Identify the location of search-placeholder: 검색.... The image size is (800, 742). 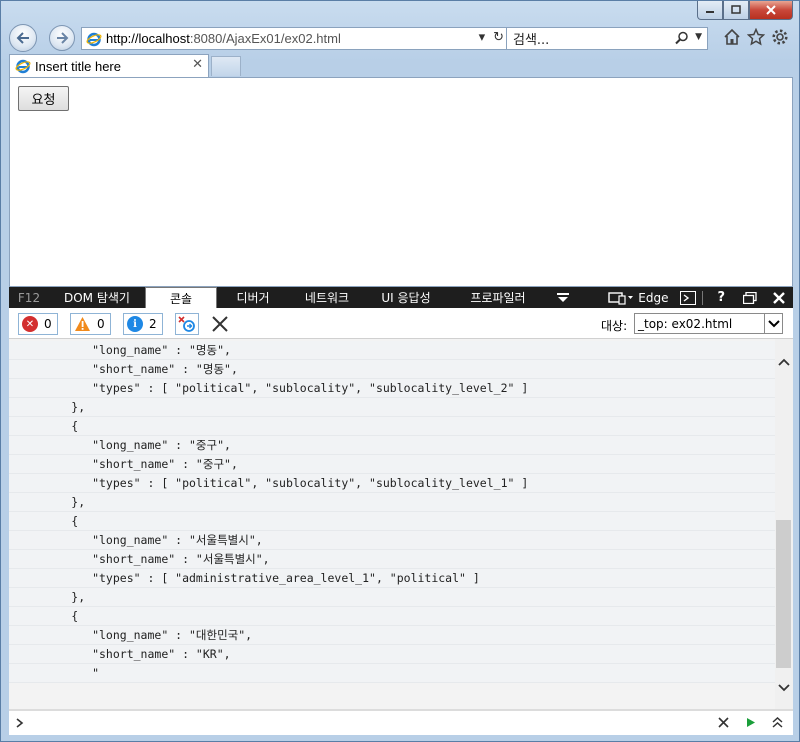
(531, 40).